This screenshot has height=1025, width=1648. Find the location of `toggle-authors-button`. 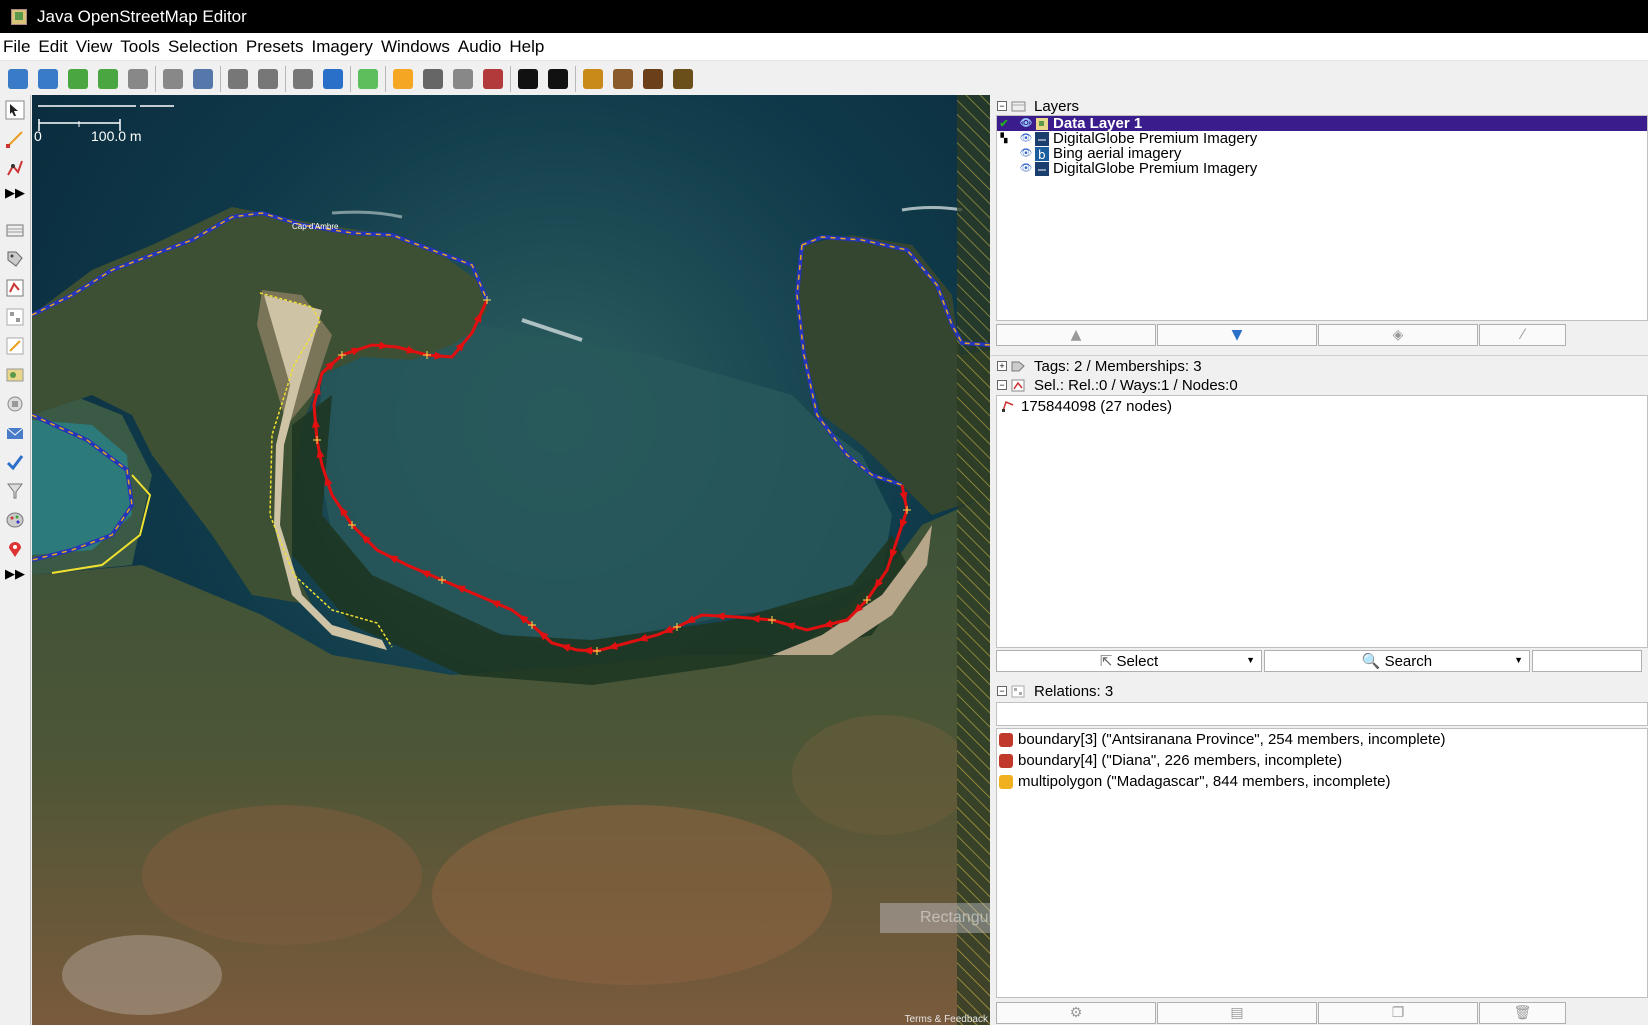

toggle-authors-button is located at coordinates (15, 375).